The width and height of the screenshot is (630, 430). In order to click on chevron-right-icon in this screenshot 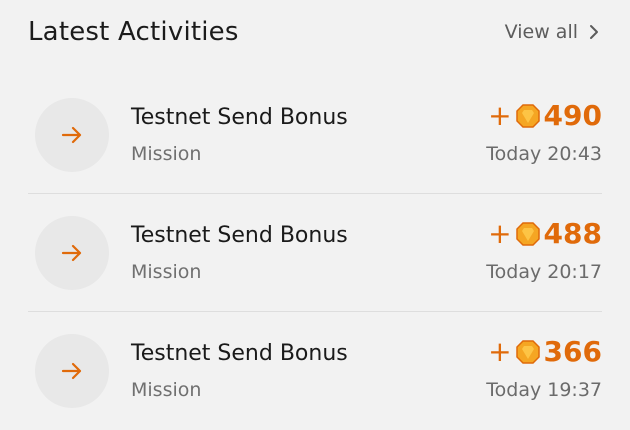, I will do `click(594, 32)`.